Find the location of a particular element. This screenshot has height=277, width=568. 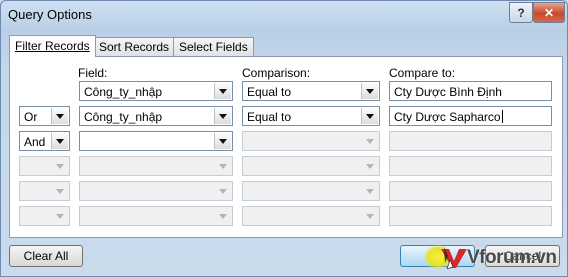

clear-all-label: Clear All is located at coordinates (46, 256).